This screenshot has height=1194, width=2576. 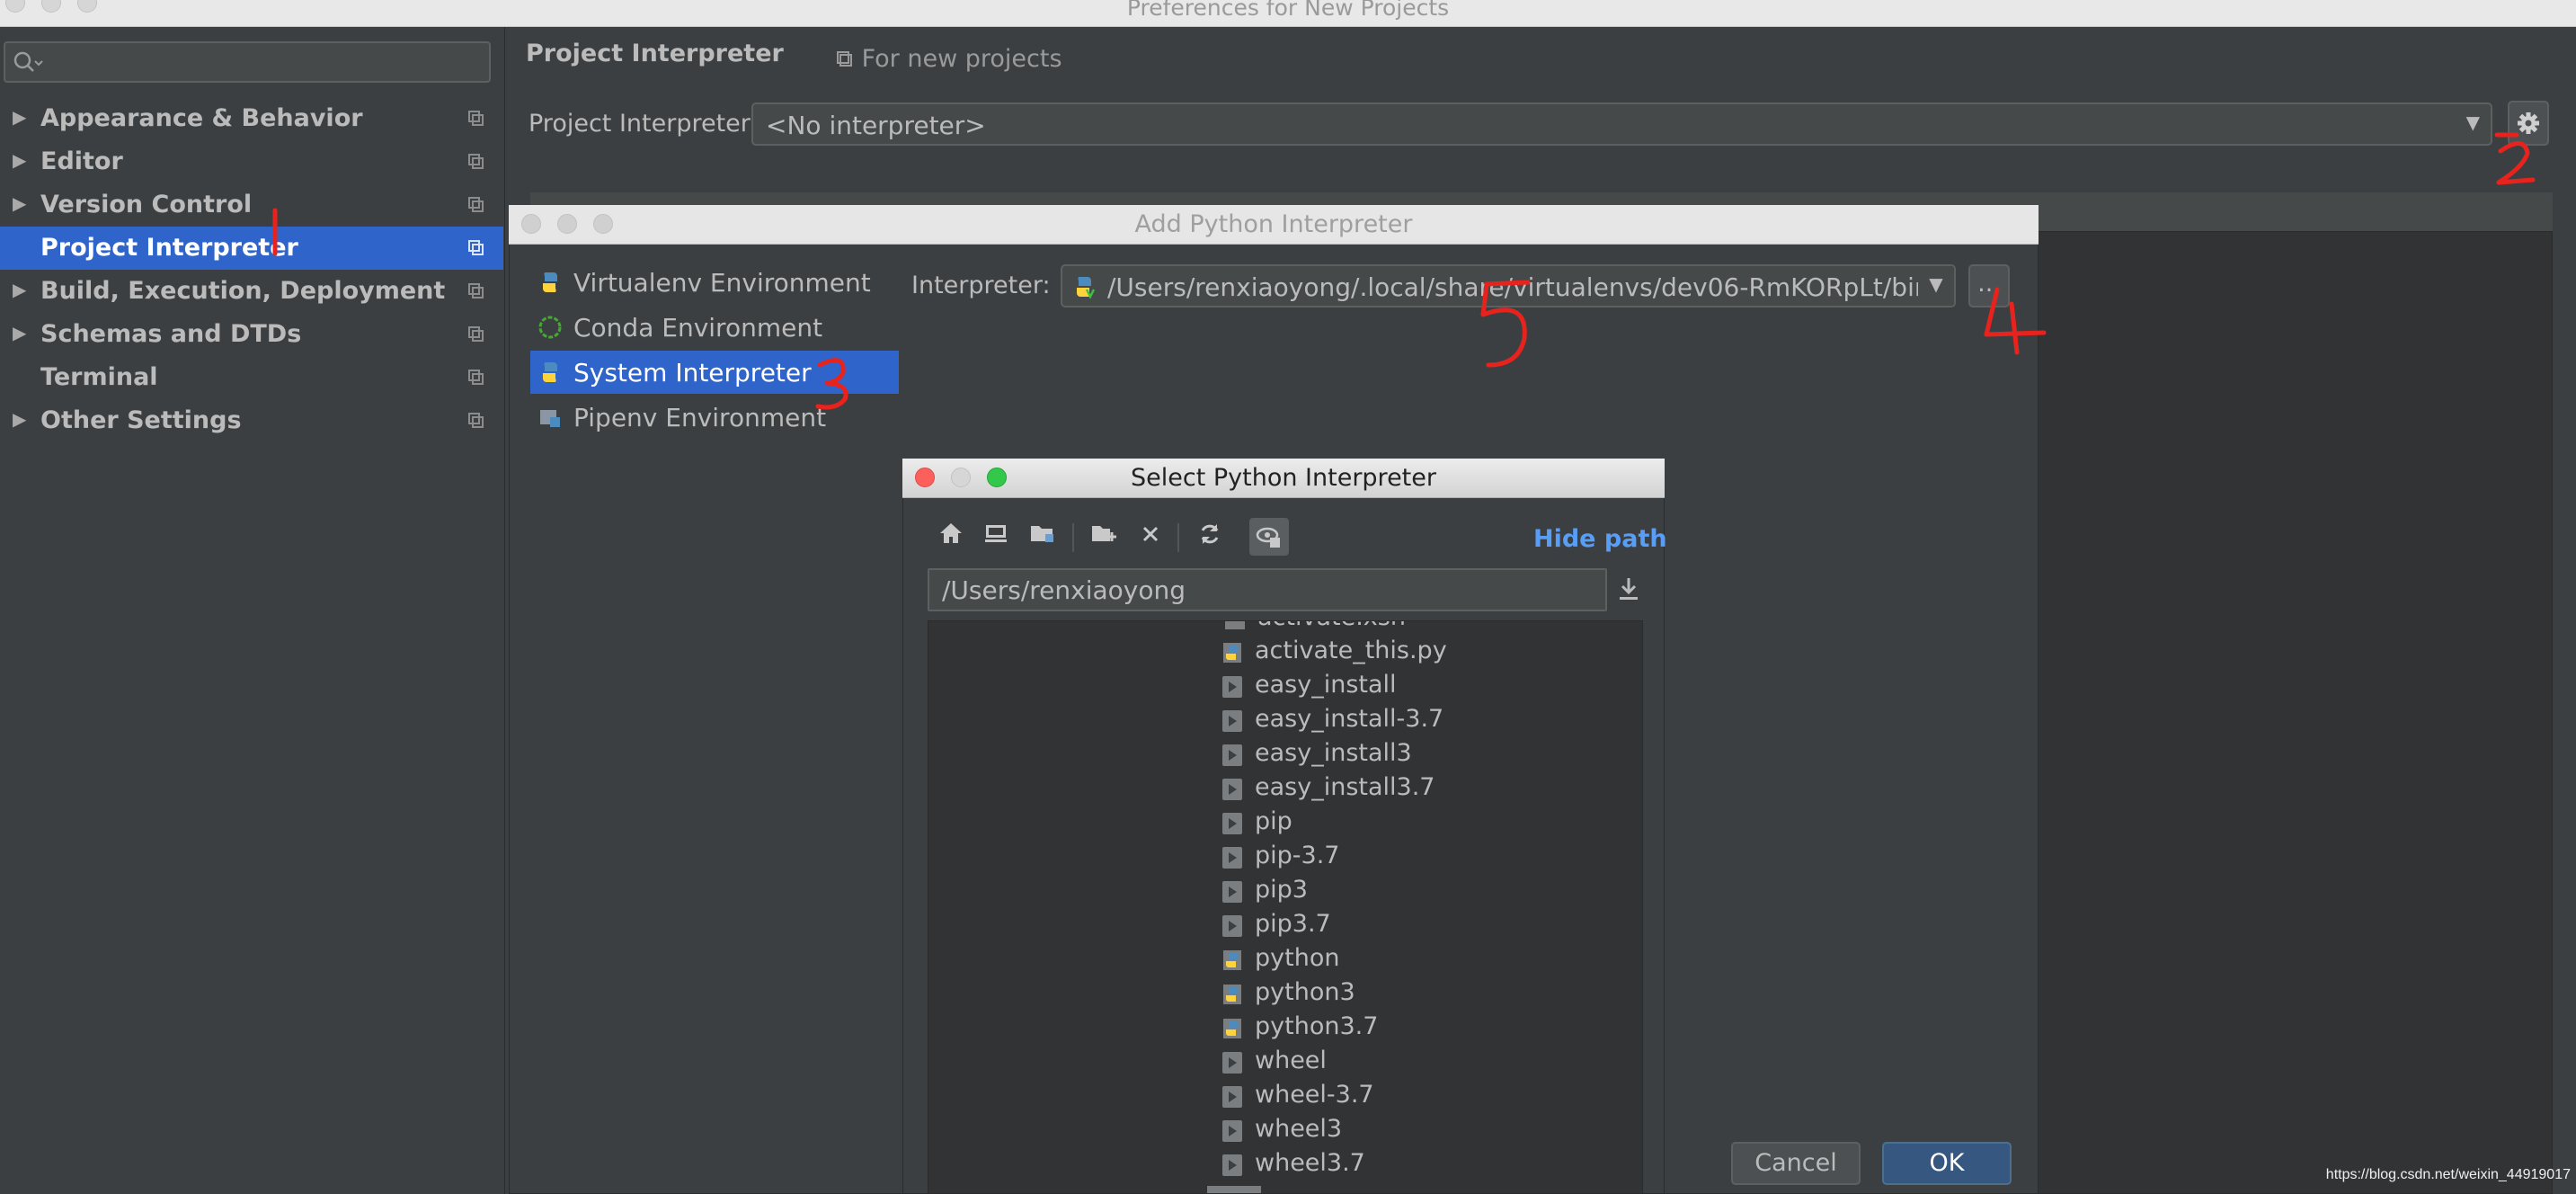 I want to click on watermark: https://blog.csdn.net/weixin_44919017, so click(x=2448, y=1174).